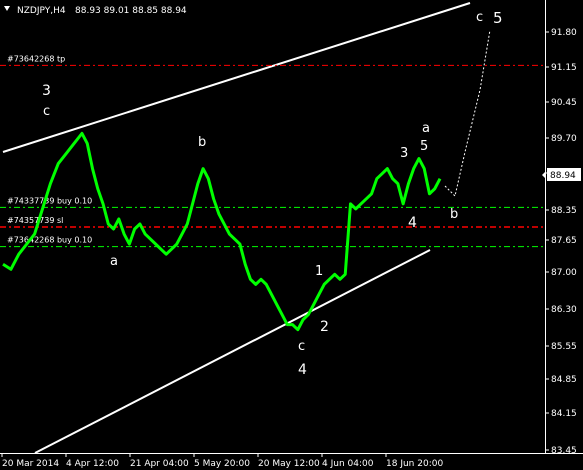 This screenshot has width=583, height=470. What do you see at coordinates (159, 464) in the screenshot?
I see `x-tick-label: 21 Apr 04:00` at bounding box center [159, 464].